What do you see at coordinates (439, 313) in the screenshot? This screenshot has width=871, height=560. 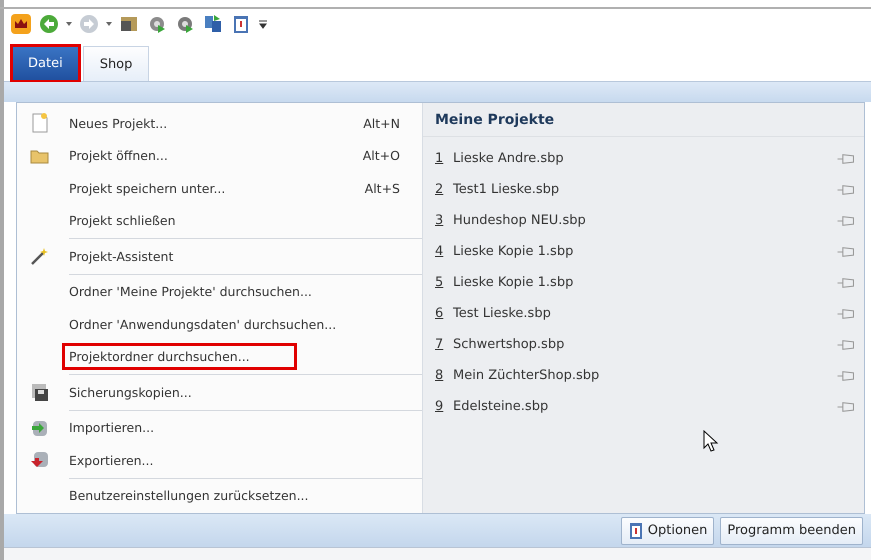 I see `item-number: 6` at bounding box center [439, 313].